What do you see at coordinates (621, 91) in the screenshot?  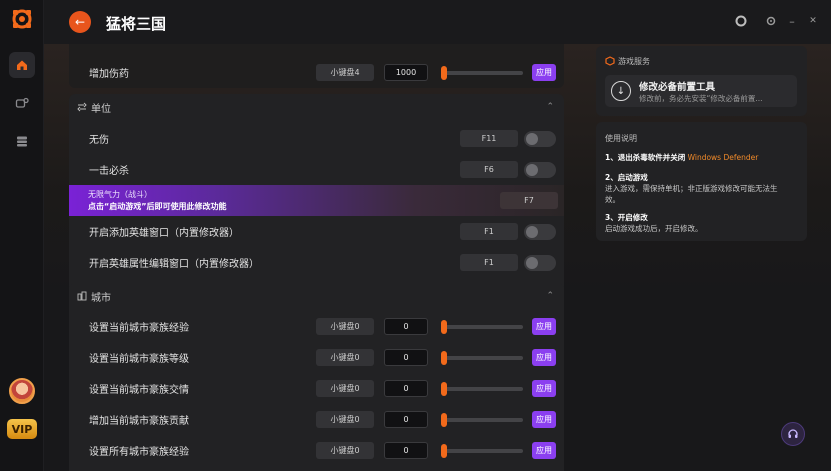 I see `download-icon: ↓` at bounding box center [621, 91].